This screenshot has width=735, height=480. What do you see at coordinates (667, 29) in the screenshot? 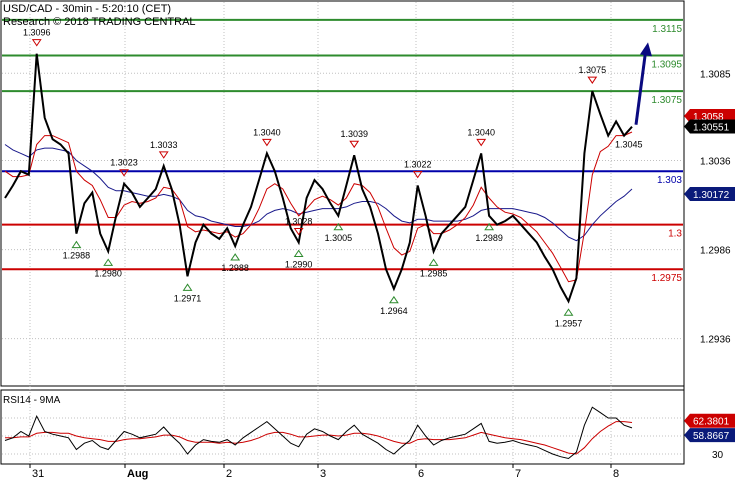
I see `resistance-label: 1.3115` at bounding box center [667, 29].